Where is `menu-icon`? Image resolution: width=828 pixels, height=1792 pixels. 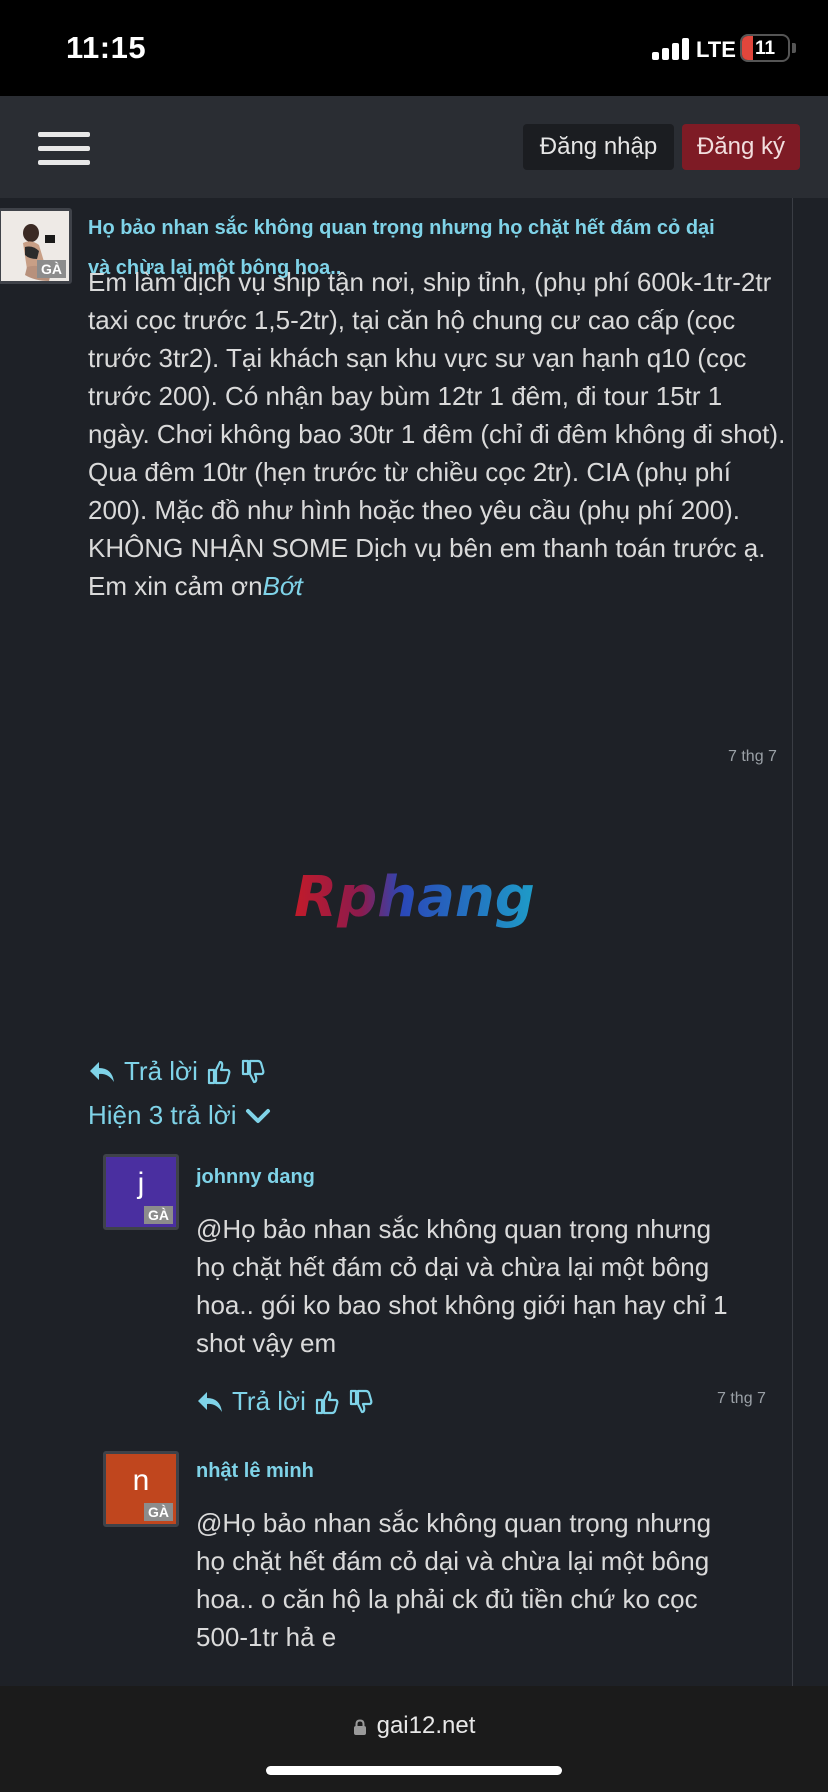
menu-icon is located at coordinates (64, 149).